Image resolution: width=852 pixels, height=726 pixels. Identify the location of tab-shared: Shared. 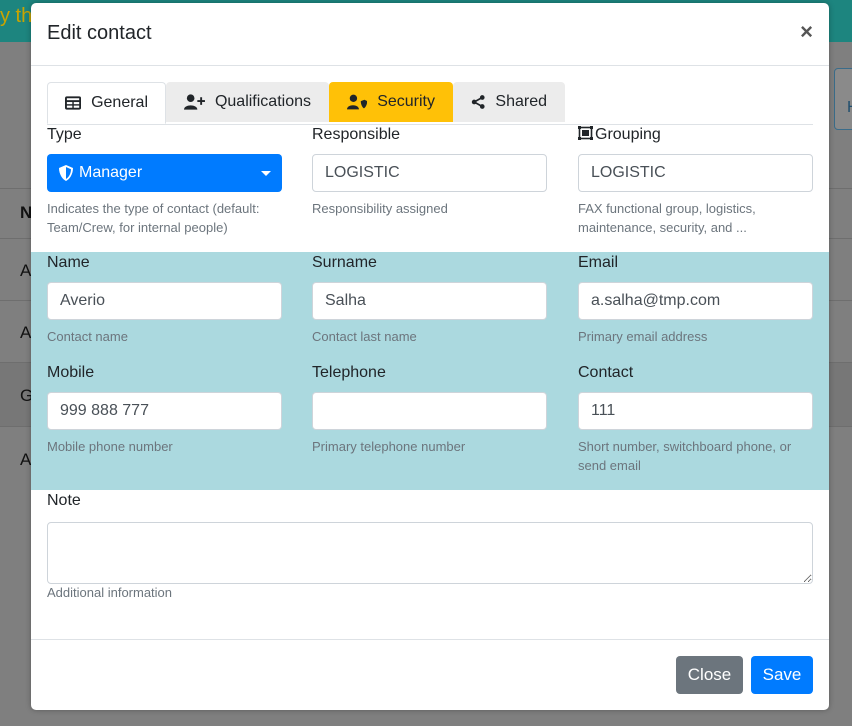
(509, 102).